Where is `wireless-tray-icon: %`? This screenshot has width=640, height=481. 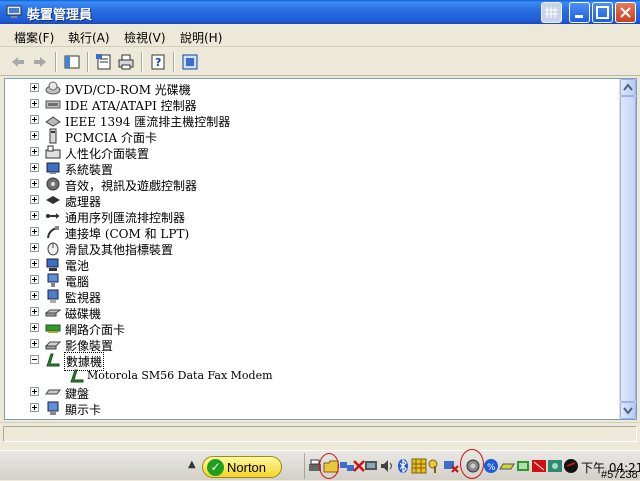 wireless-tray-icon: % is located at coordinates (491, 466).